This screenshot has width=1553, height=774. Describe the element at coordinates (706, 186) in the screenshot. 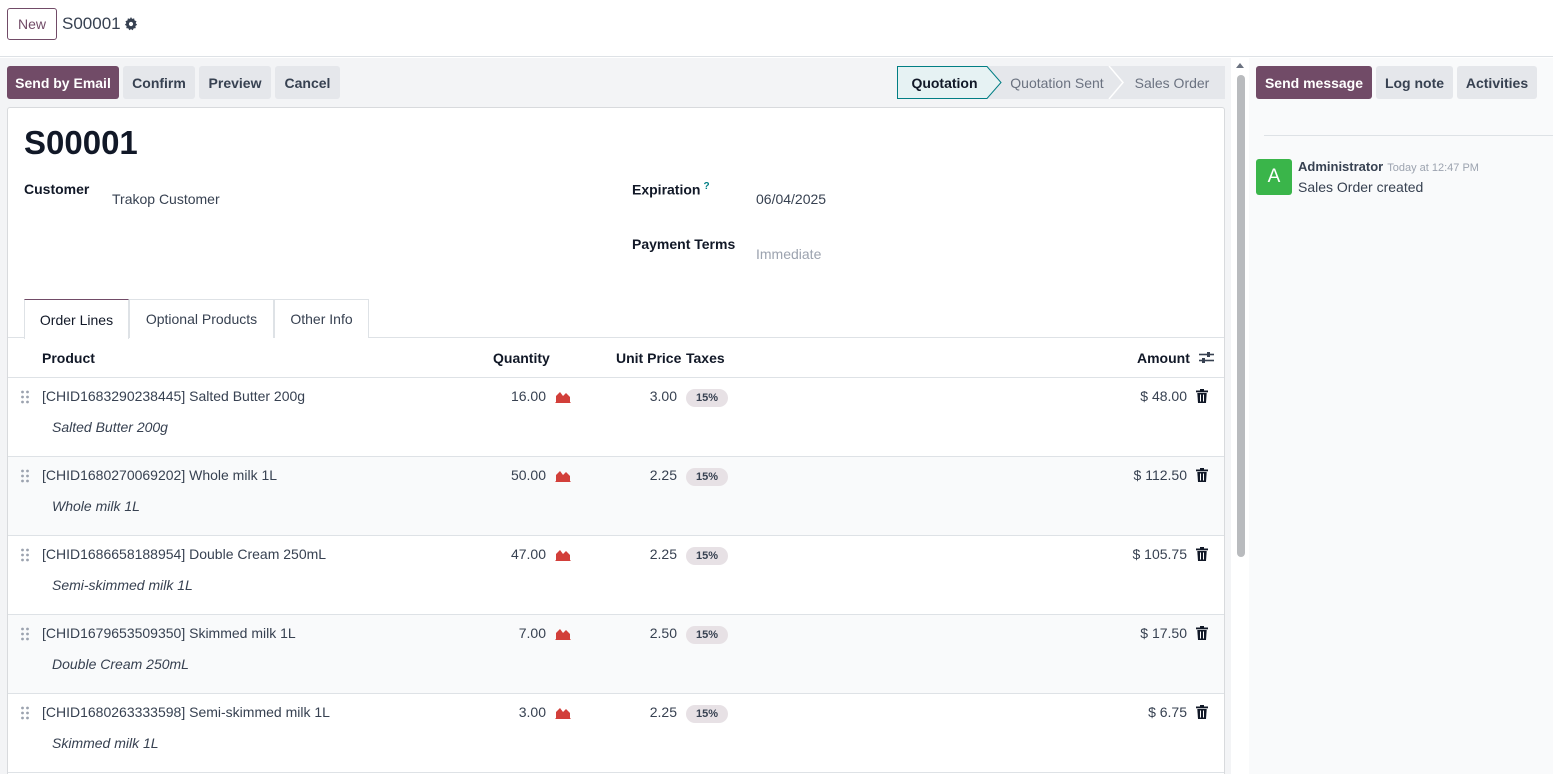

I see `help-icon: ?` at that location.